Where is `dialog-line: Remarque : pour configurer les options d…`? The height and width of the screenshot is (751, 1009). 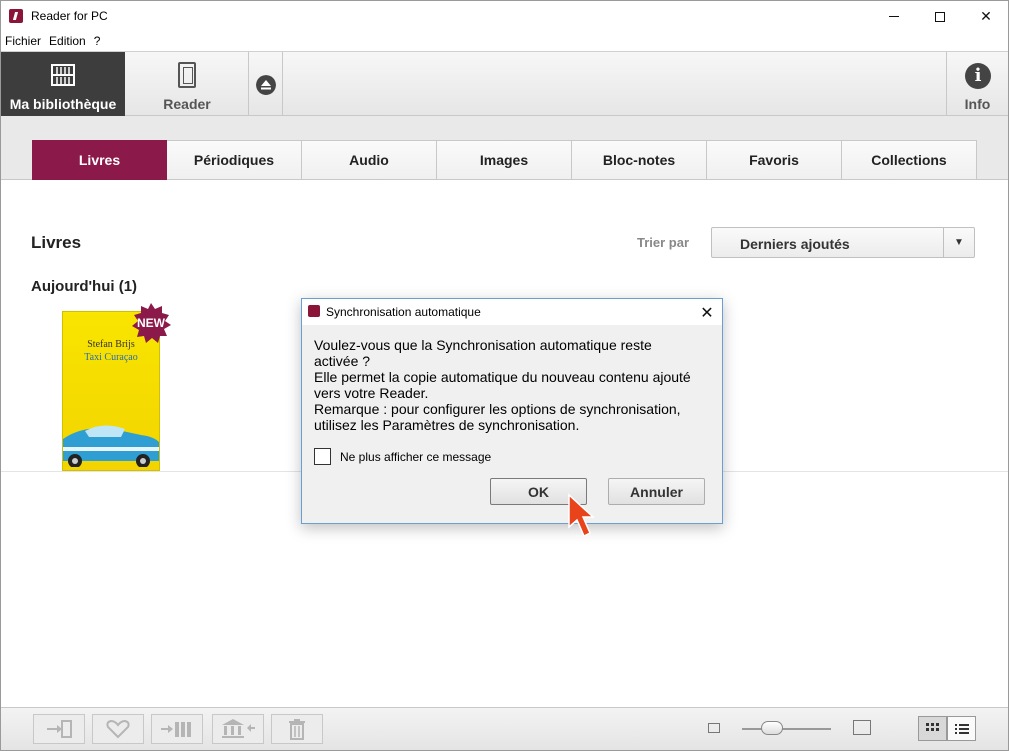
dialog-line: Remarque : pour configurer les options d… is located at coordinates (497, 409).